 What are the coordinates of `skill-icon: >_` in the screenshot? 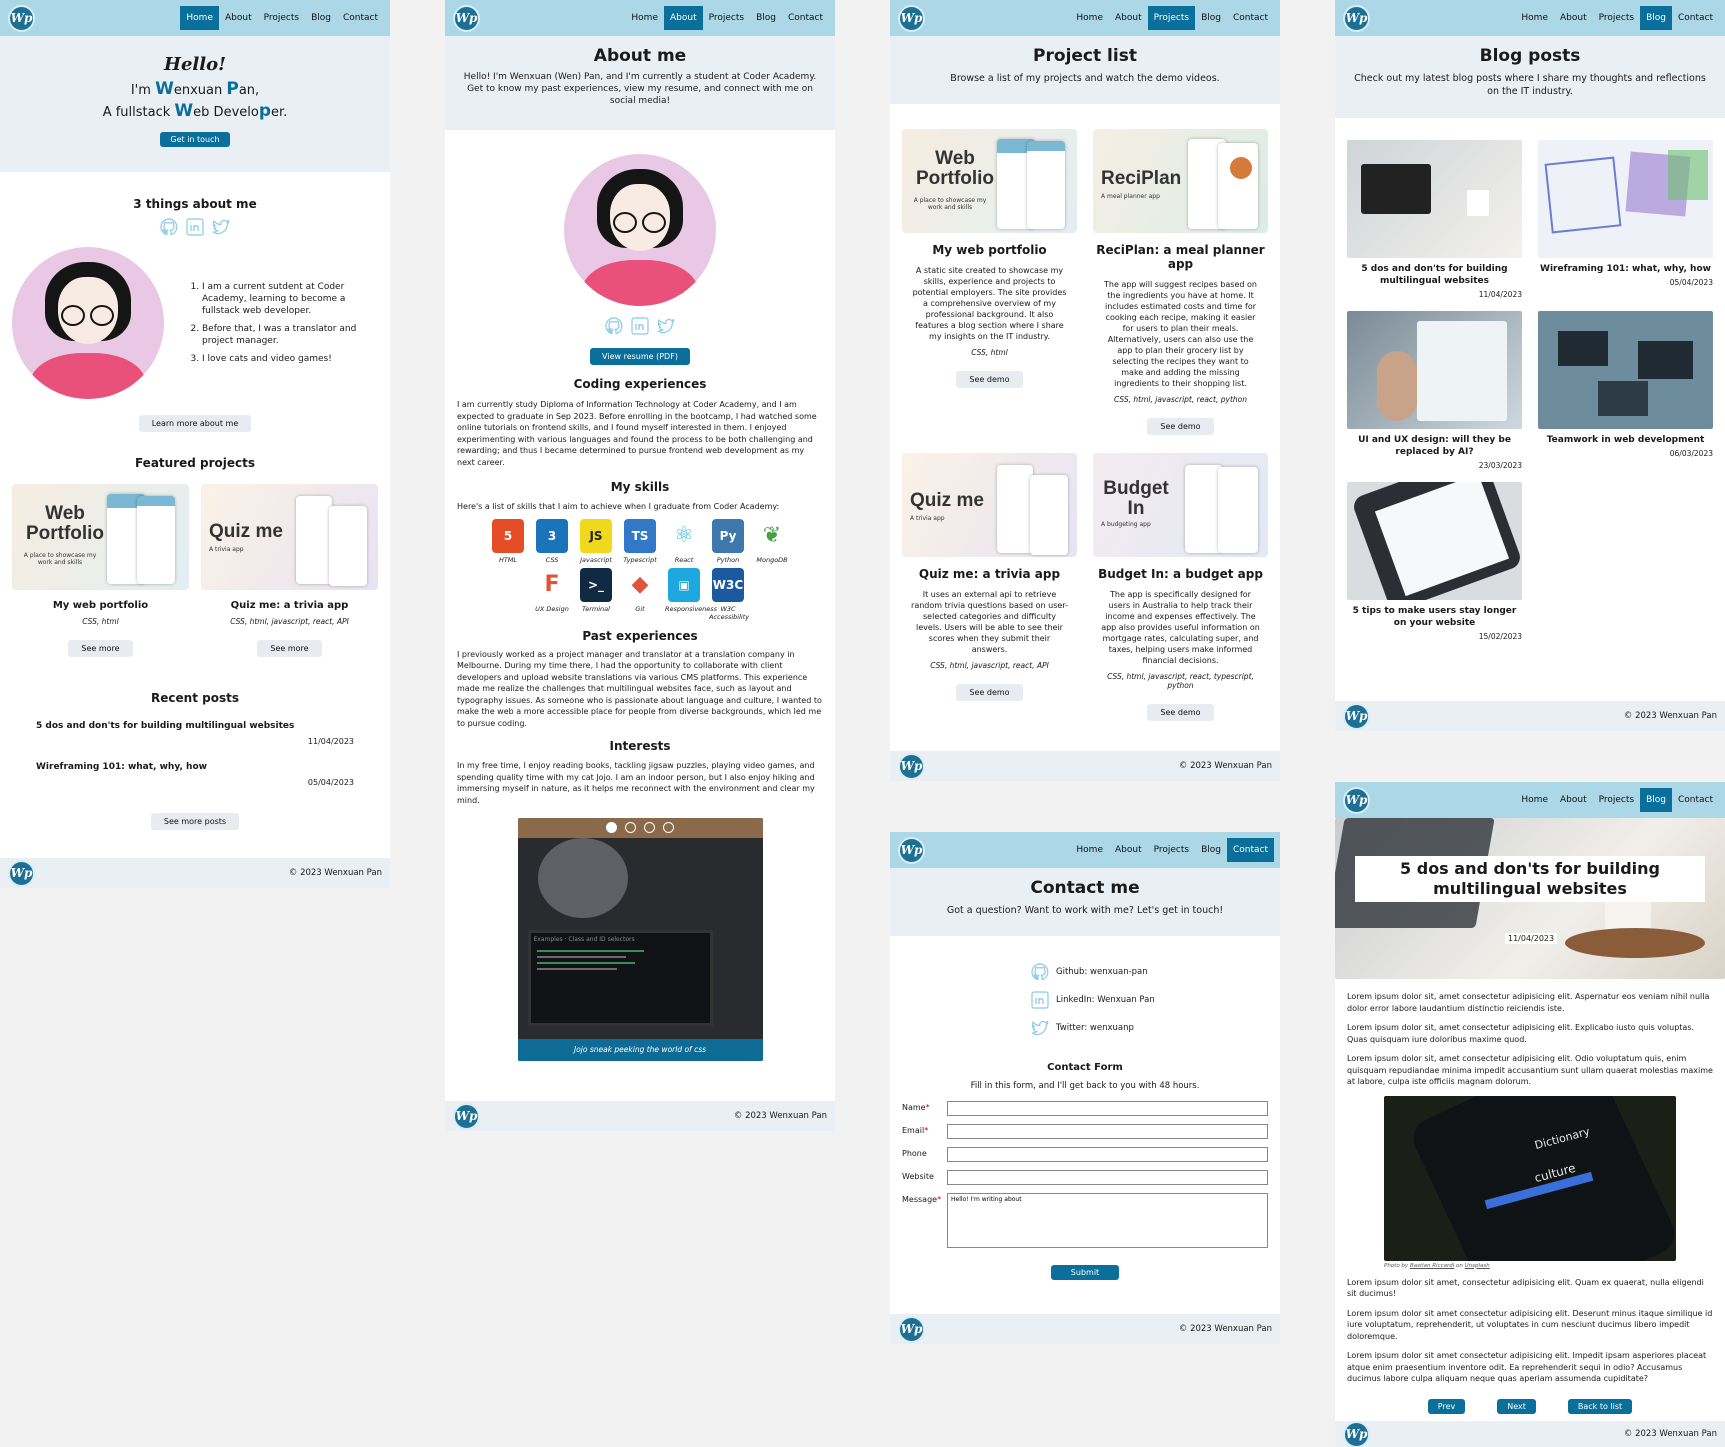 It's located at (596, 584).